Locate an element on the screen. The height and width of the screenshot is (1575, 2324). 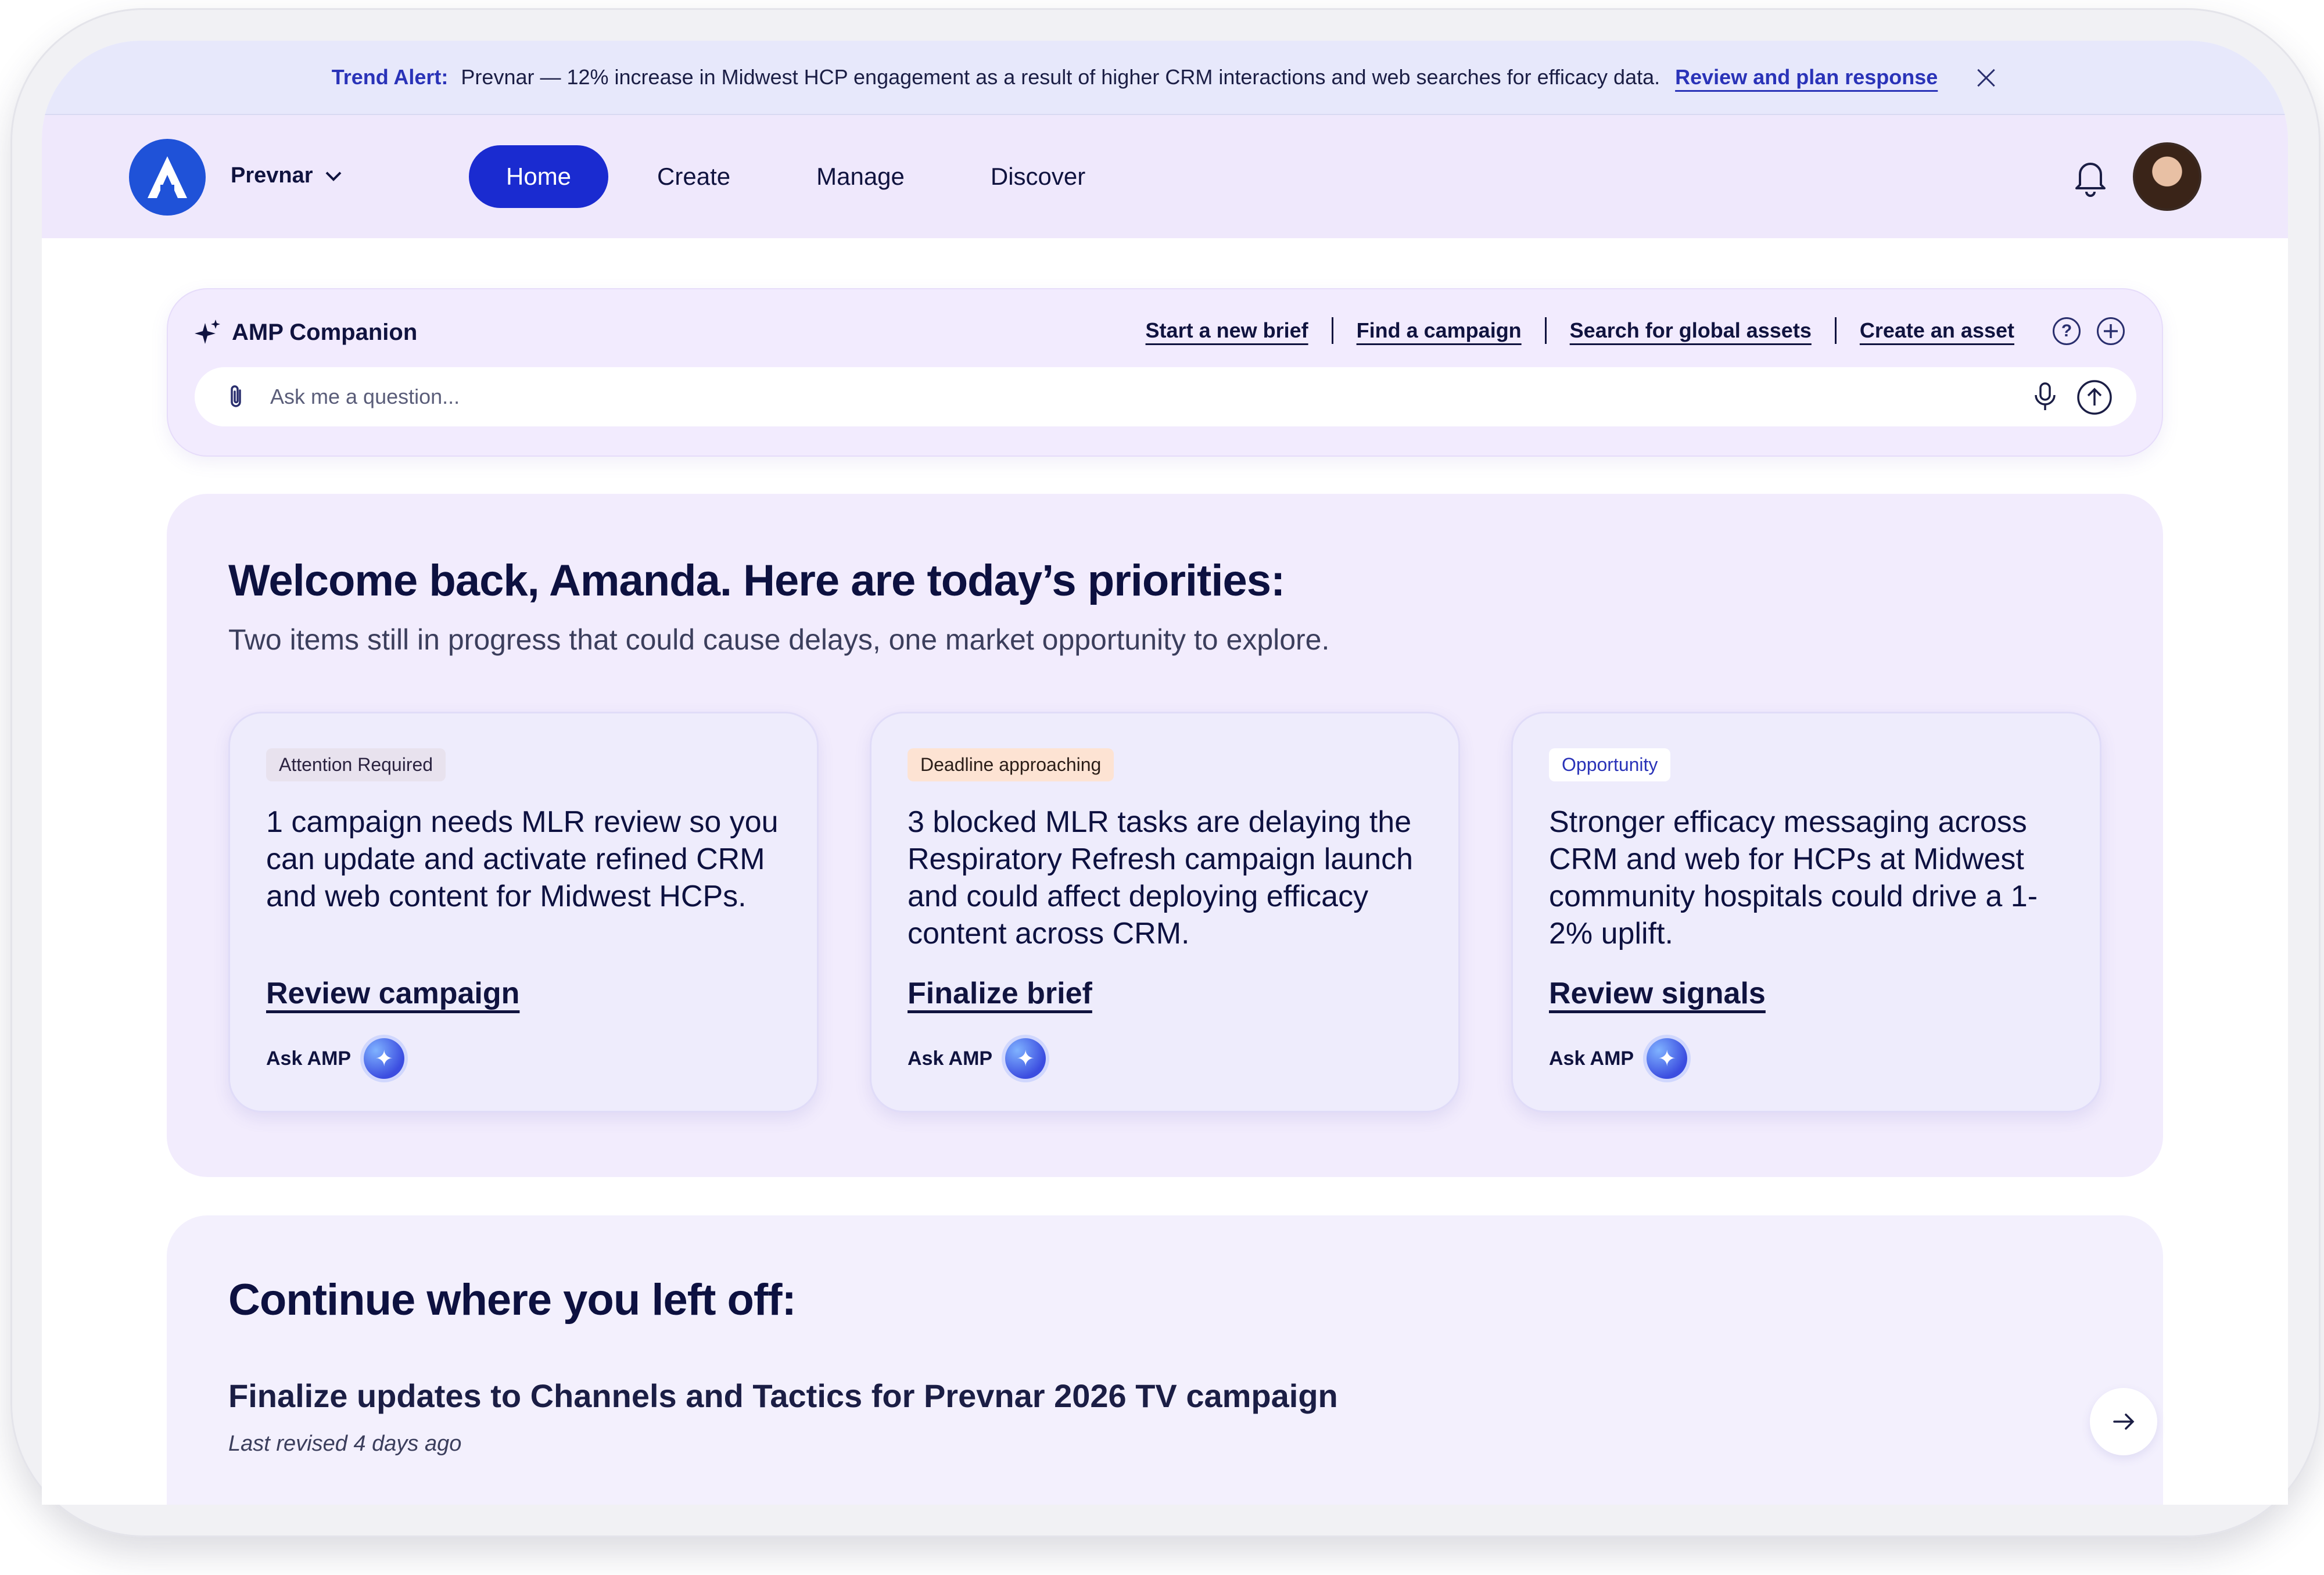
nav-manage: Manage is located at coordinates (860, 176).